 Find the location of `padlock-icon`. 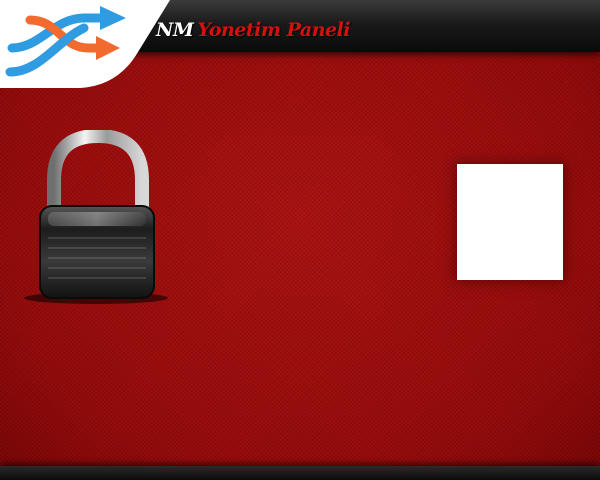

padlock-icon is located at coordinates (98, 219).